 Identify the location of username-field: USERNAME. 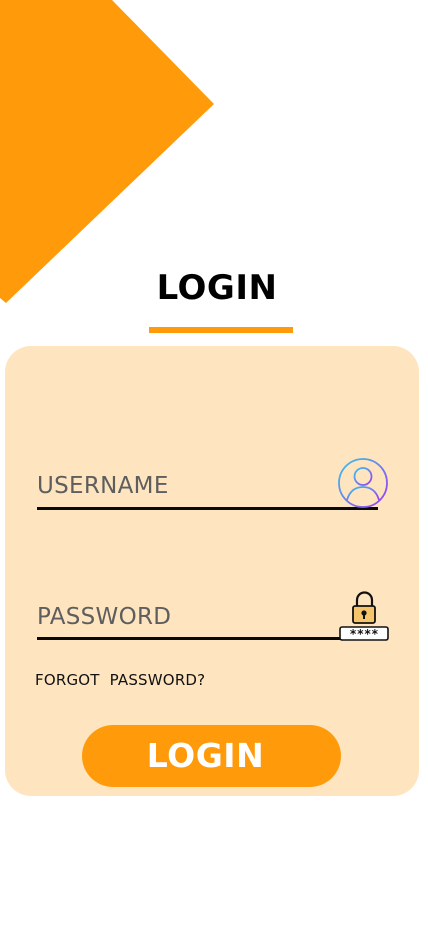
(103, 486).